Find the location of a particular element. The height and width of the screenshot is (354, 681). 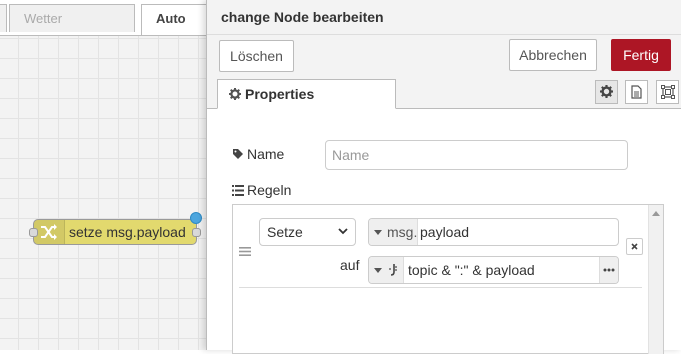

node-label: setze msg.payload is located at coordinates (127, 232).